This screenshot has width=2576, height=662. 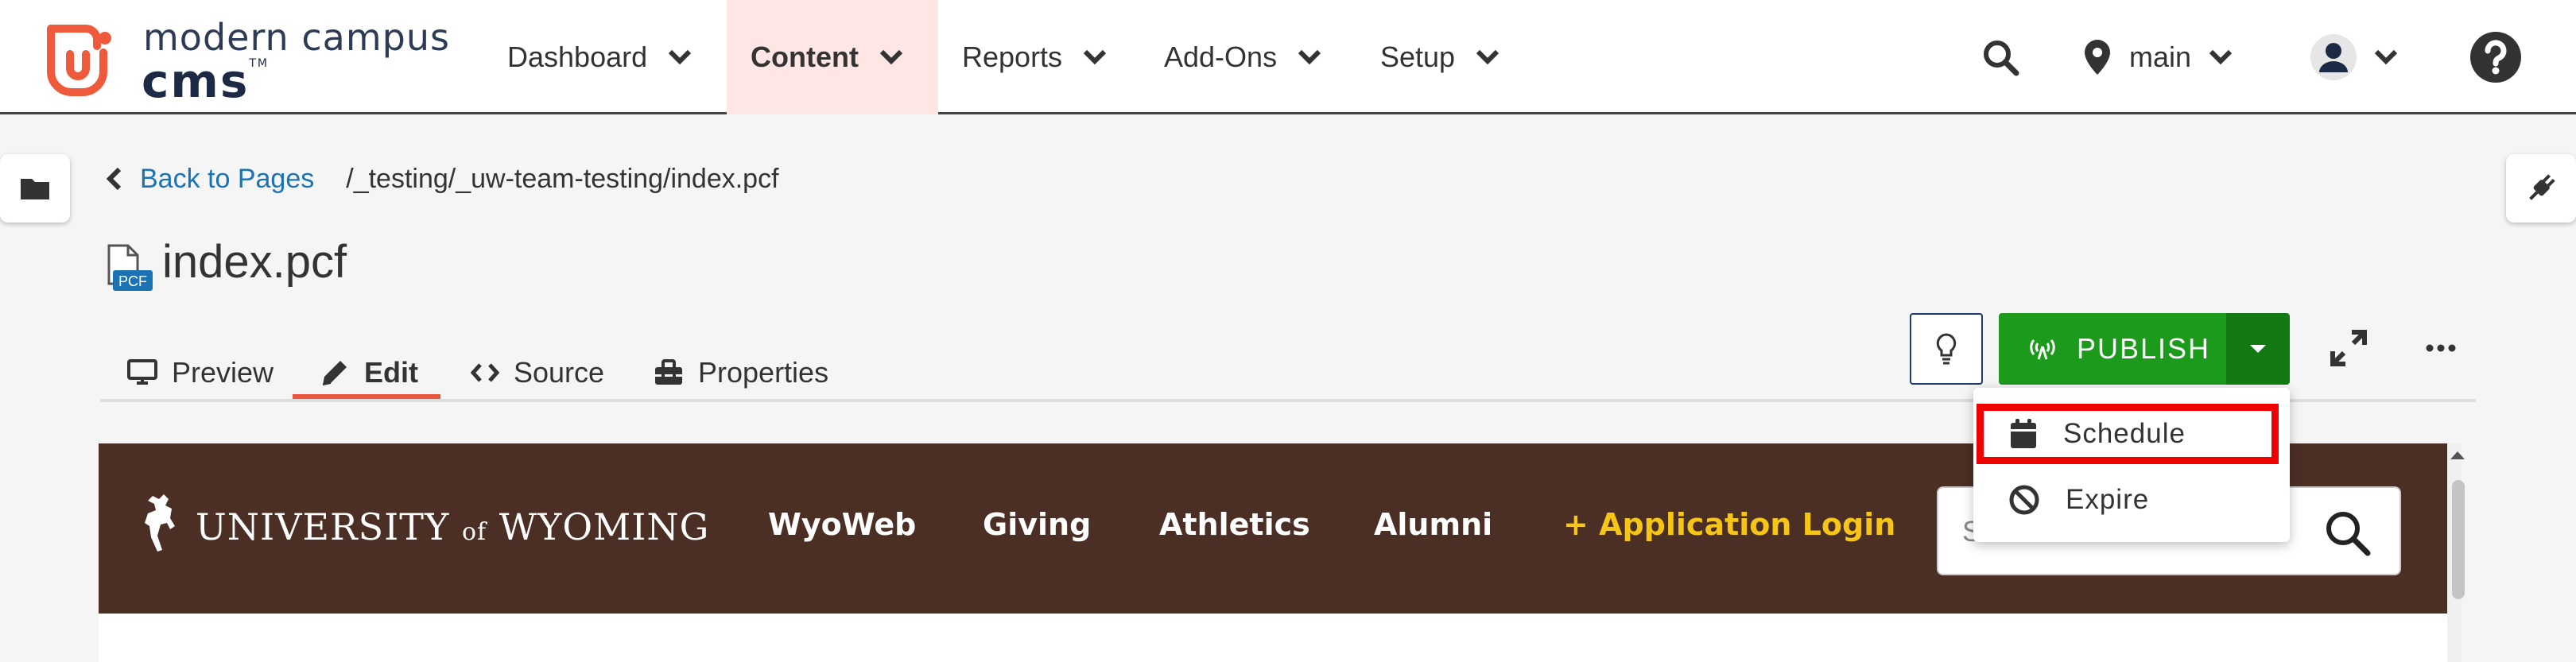 I want to click on brand-line1: modern campus, so click(x=296, y=37).